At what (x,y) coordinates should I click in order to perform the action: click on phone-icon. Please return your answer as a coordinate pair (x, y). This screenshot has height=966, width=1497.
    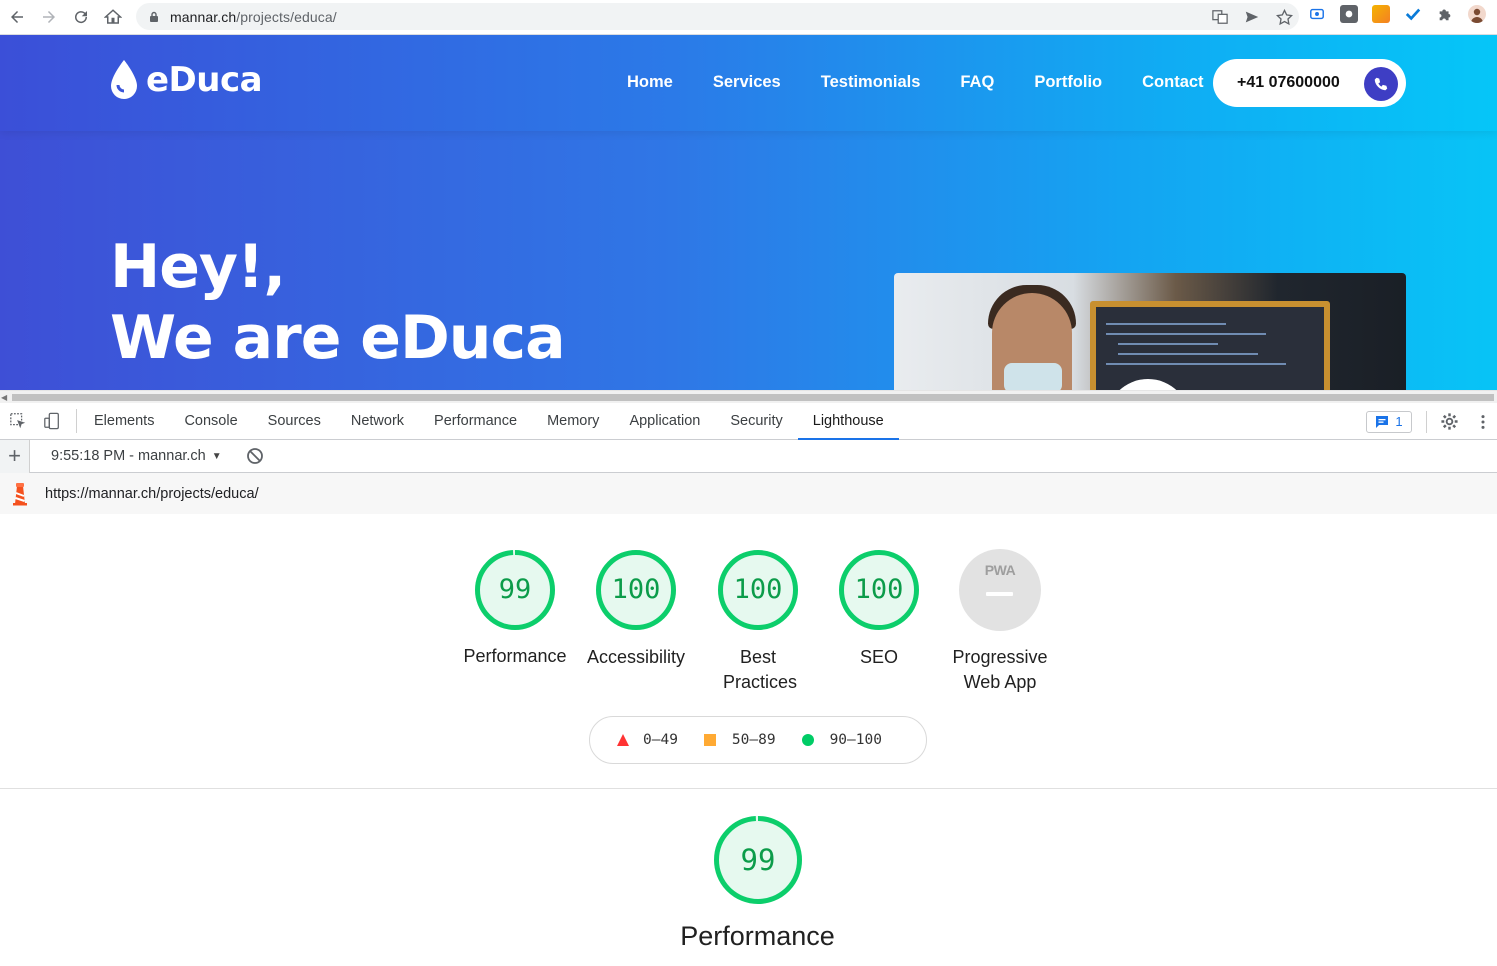
    Looking at the image, I should click on (1381, 84).